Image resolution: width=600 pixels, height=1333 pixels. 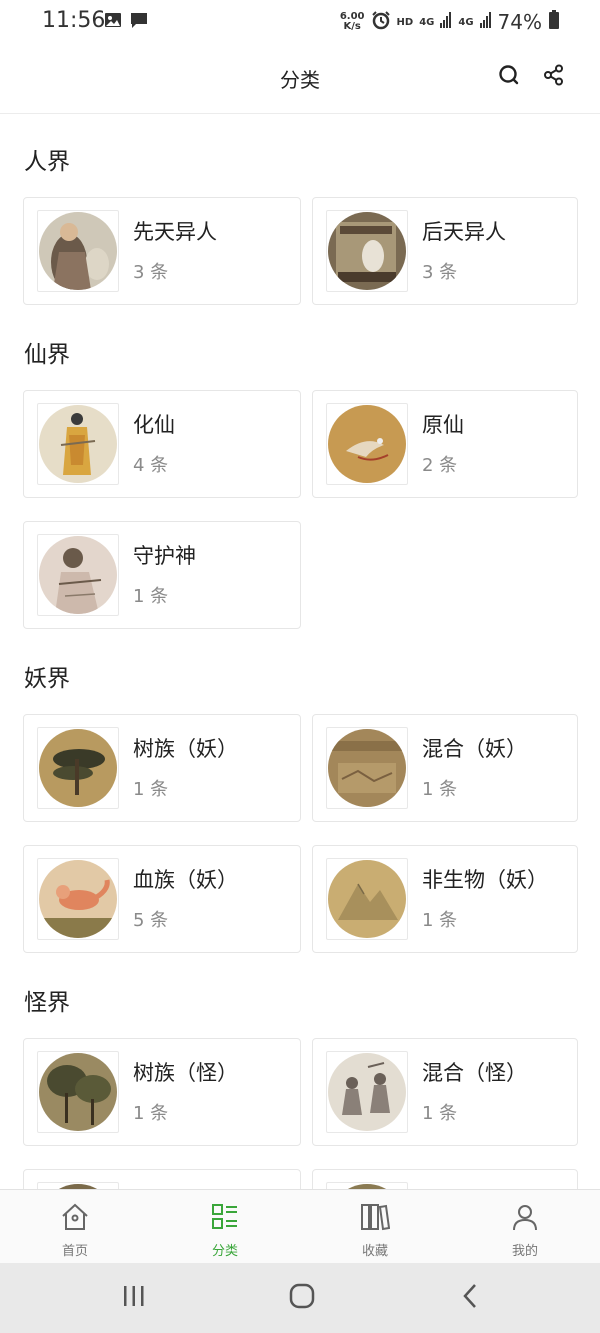 I want to click on home-nav-button, so click(x=302, y=1298).